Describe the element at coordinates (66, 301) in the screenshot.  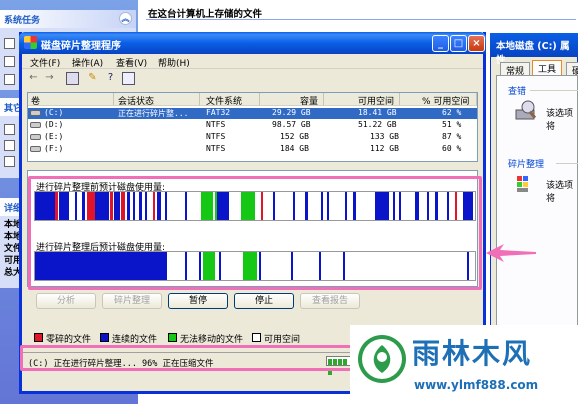
I see `analyze-button: 分析` at that location.